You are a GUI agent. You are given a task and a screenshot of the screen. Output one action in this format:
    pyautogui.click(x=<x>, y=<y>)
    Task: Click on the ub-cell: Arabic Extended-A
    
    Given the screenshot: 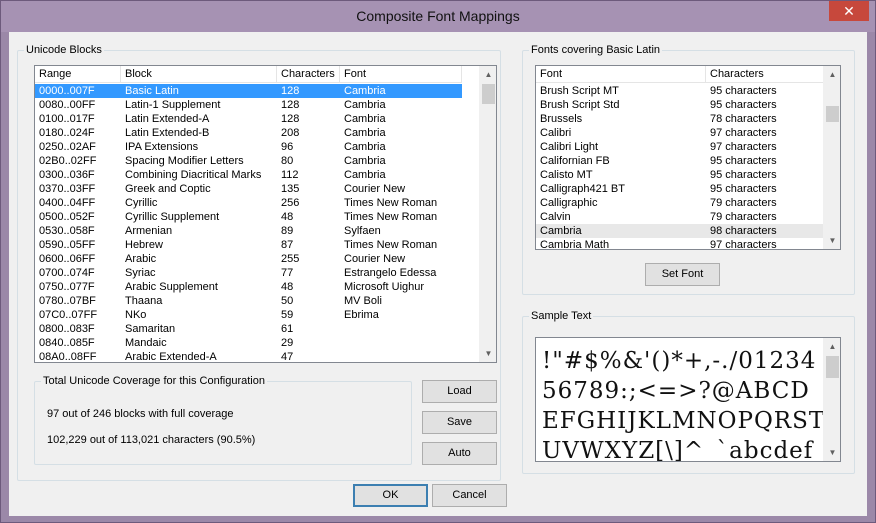 What is the action you would take?
    pyautogui.click(x=171, y=357)
    